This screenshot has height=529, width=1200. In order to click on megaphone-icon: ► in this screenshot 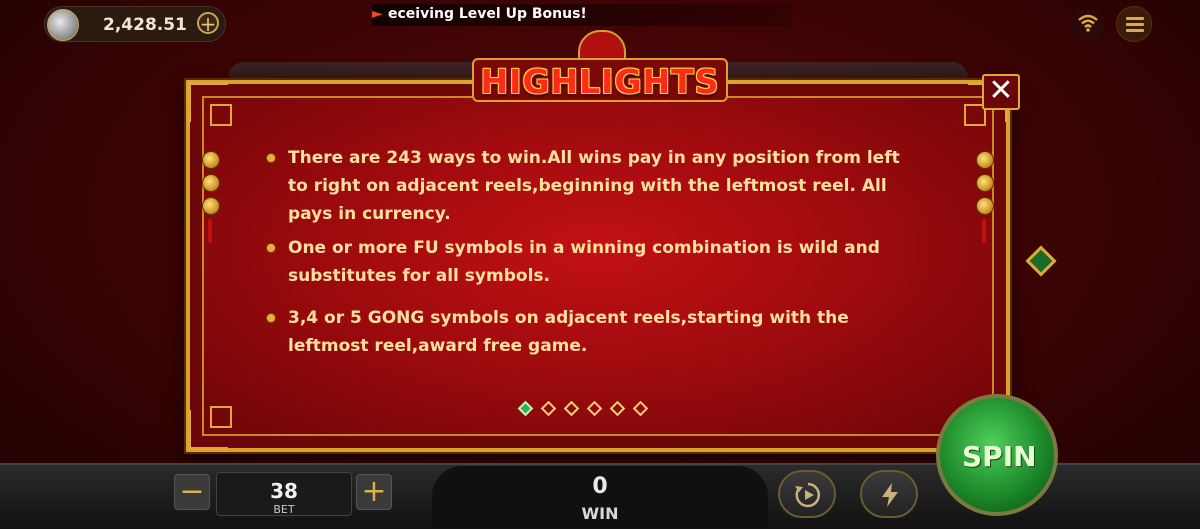, I will do `click(377, 14)`.